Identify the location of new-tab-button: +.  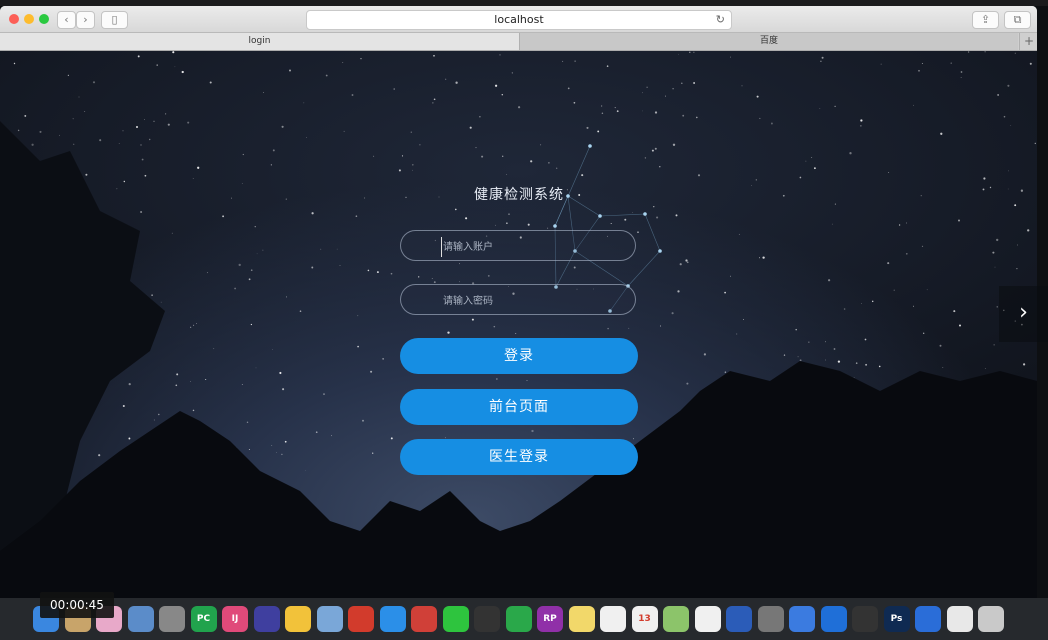
(1028, 41).